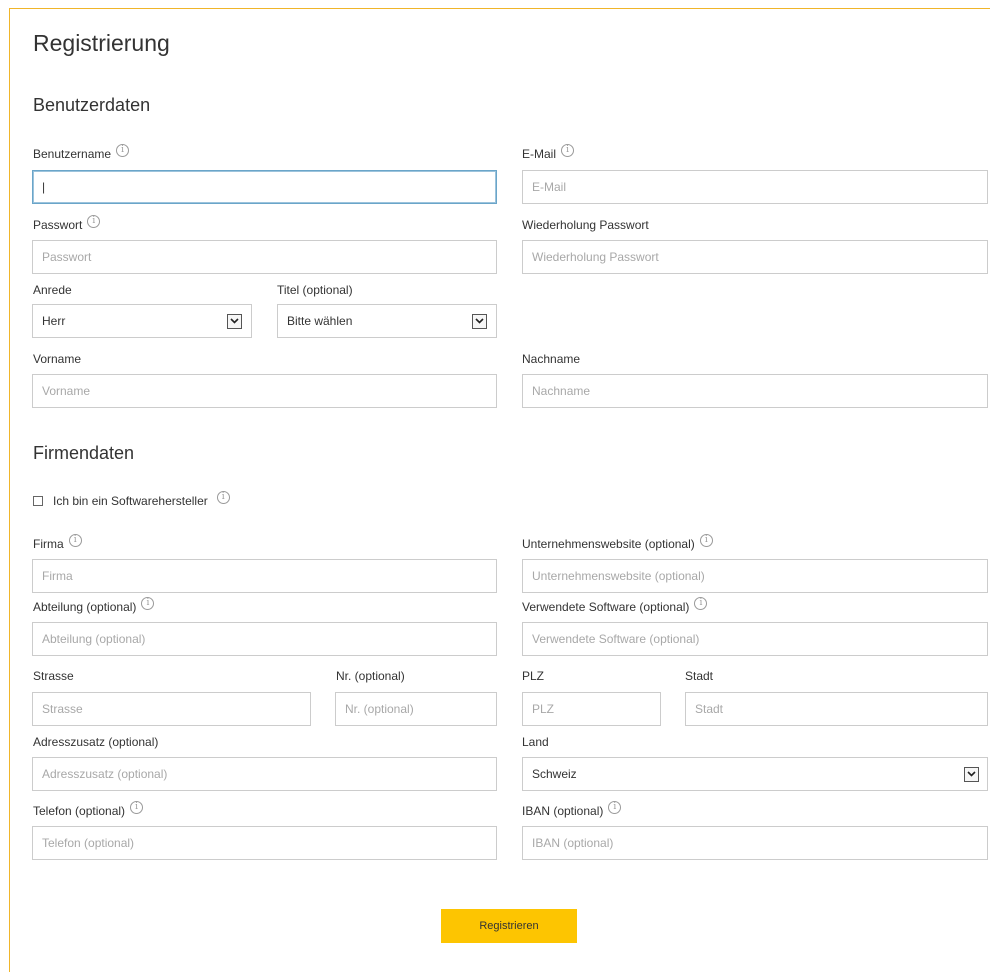 This screenshot has width=990, height=972. I want to click on salutation-label-text: Anrede, so click(52, 290).